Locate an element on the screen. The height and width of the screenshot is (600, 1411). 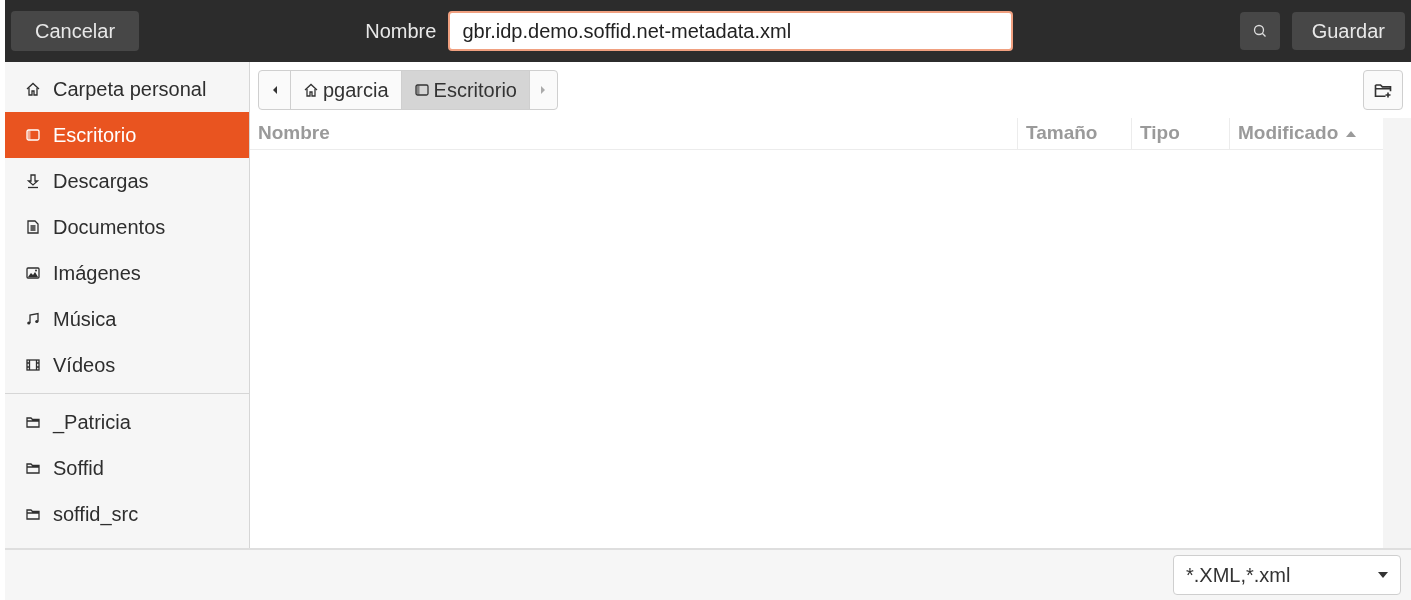
sidebar-item: Escritorio is located at coordinates (127, 135).